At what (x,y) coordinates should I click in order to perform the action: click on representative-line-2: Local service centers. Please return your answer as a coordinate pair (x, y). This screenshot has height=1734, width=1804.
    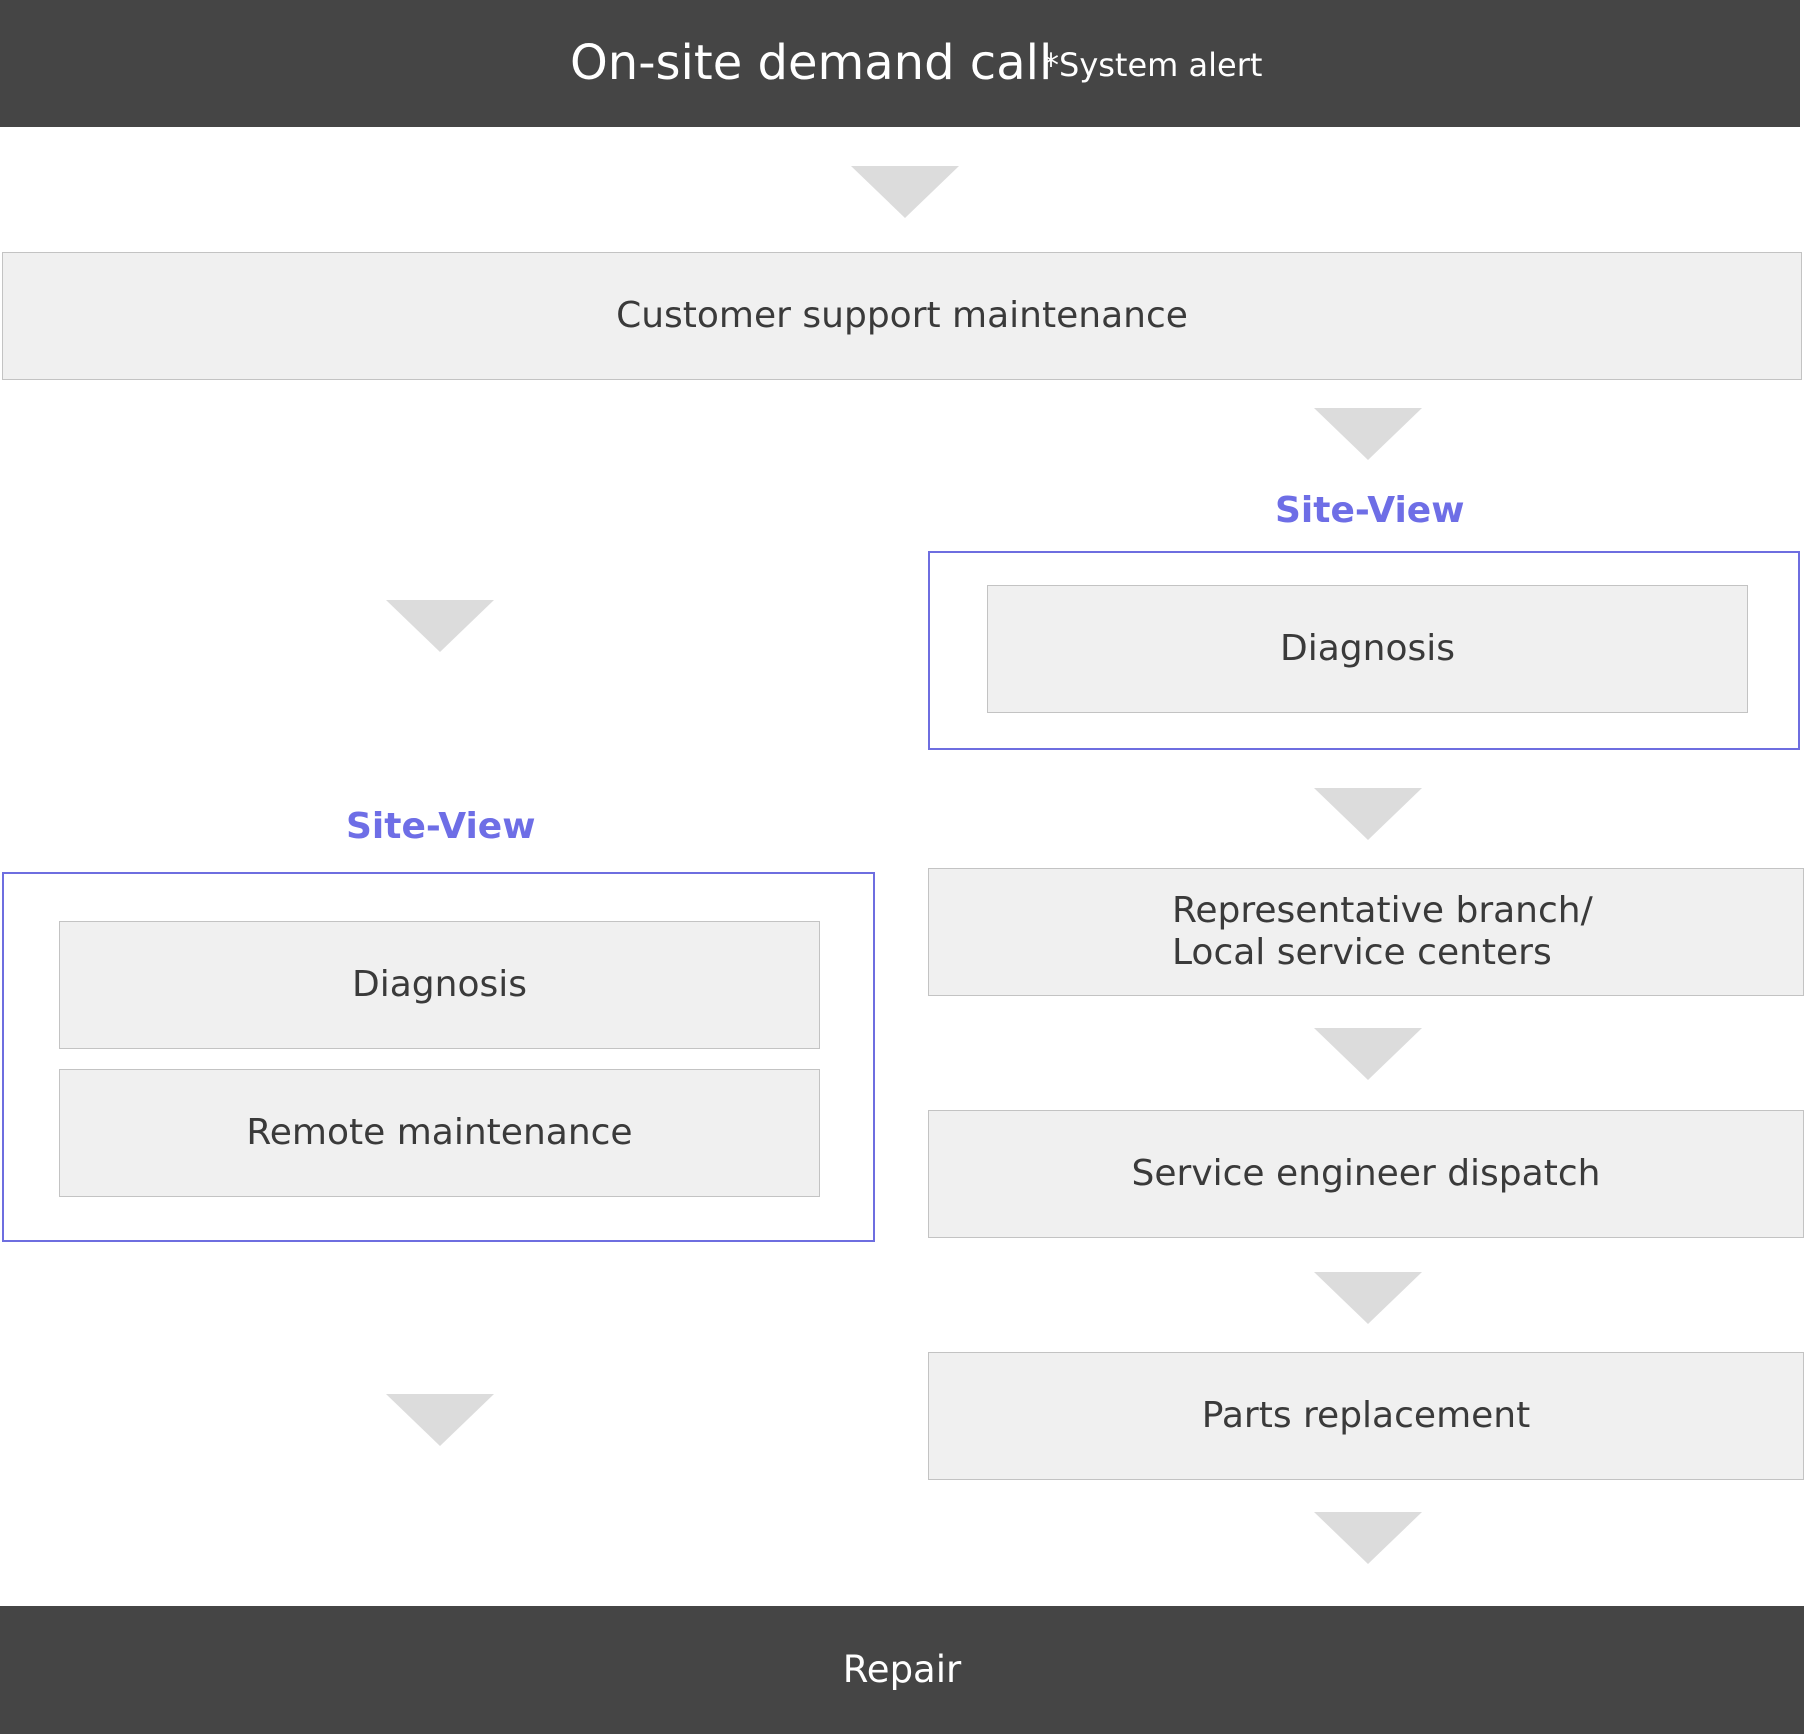
    Looking at the image, I should click on (1362, 952).